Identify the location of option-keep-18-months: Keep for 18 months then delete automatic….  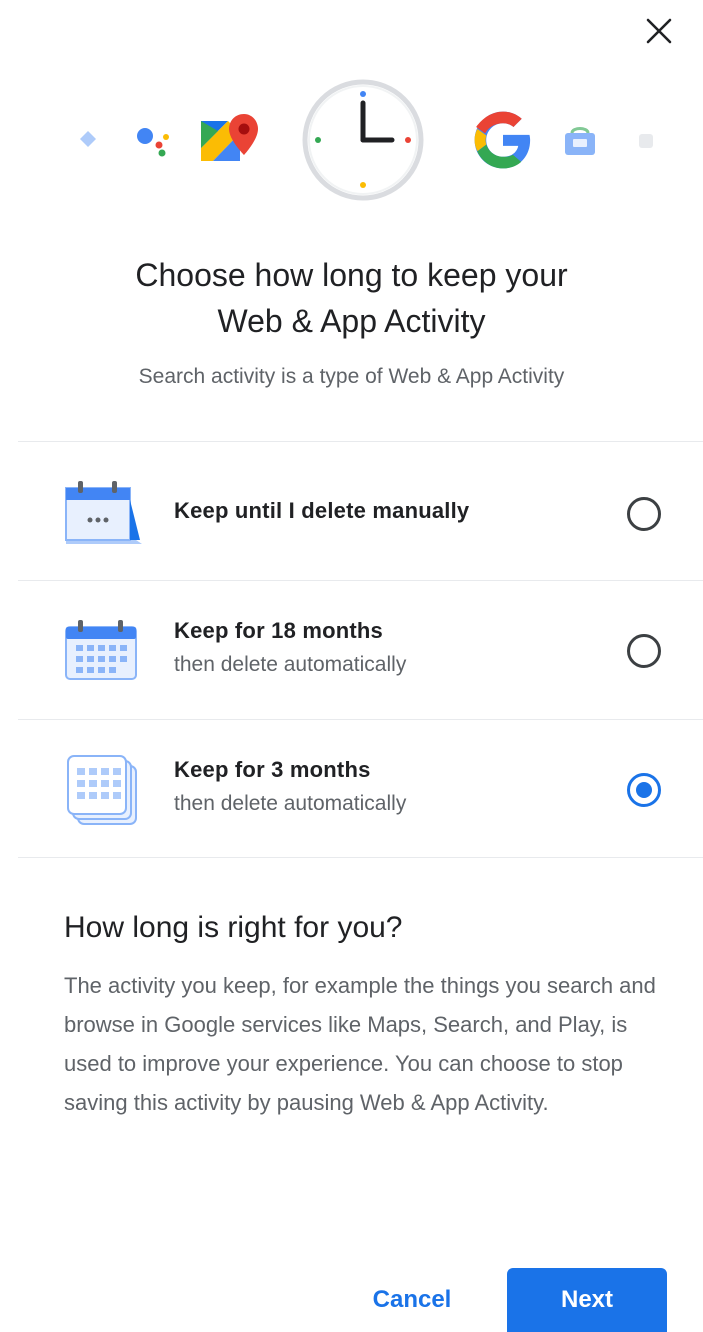
(351, 650).